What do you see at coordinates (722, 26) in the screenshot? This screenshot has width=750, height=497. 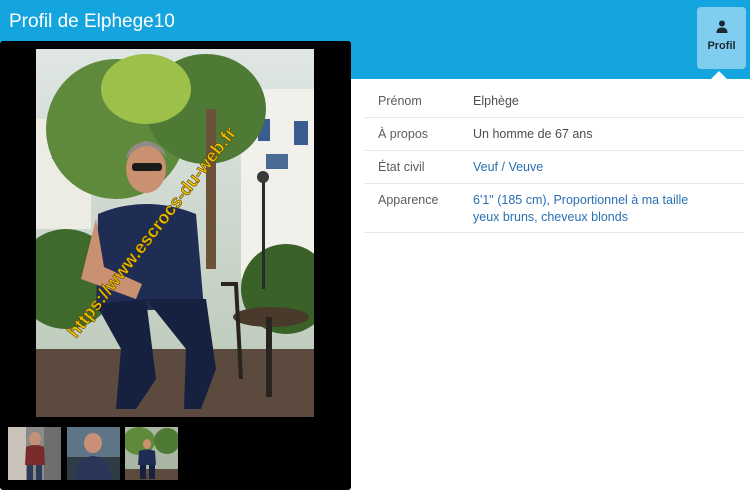 I see `user-icon` at bounding box center [722, 26].